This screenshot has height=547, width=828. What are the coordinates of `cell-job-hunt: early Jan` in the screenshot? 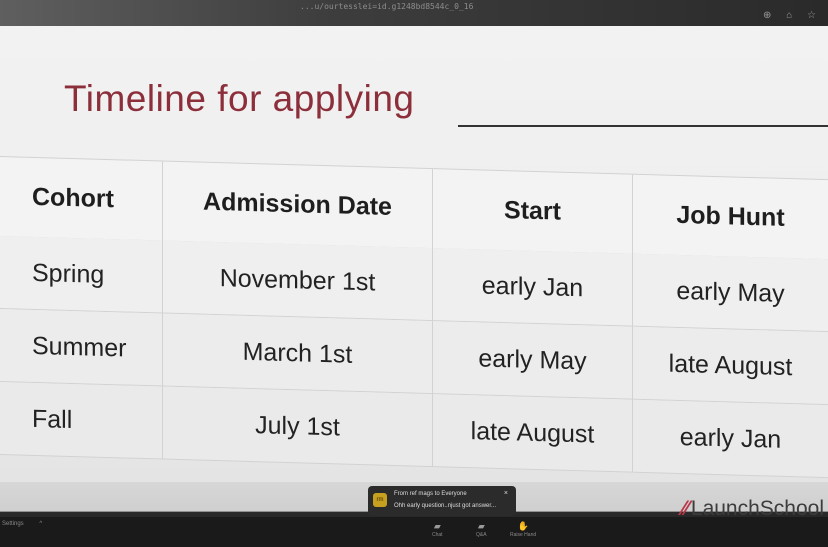 It's located at (730, 439).